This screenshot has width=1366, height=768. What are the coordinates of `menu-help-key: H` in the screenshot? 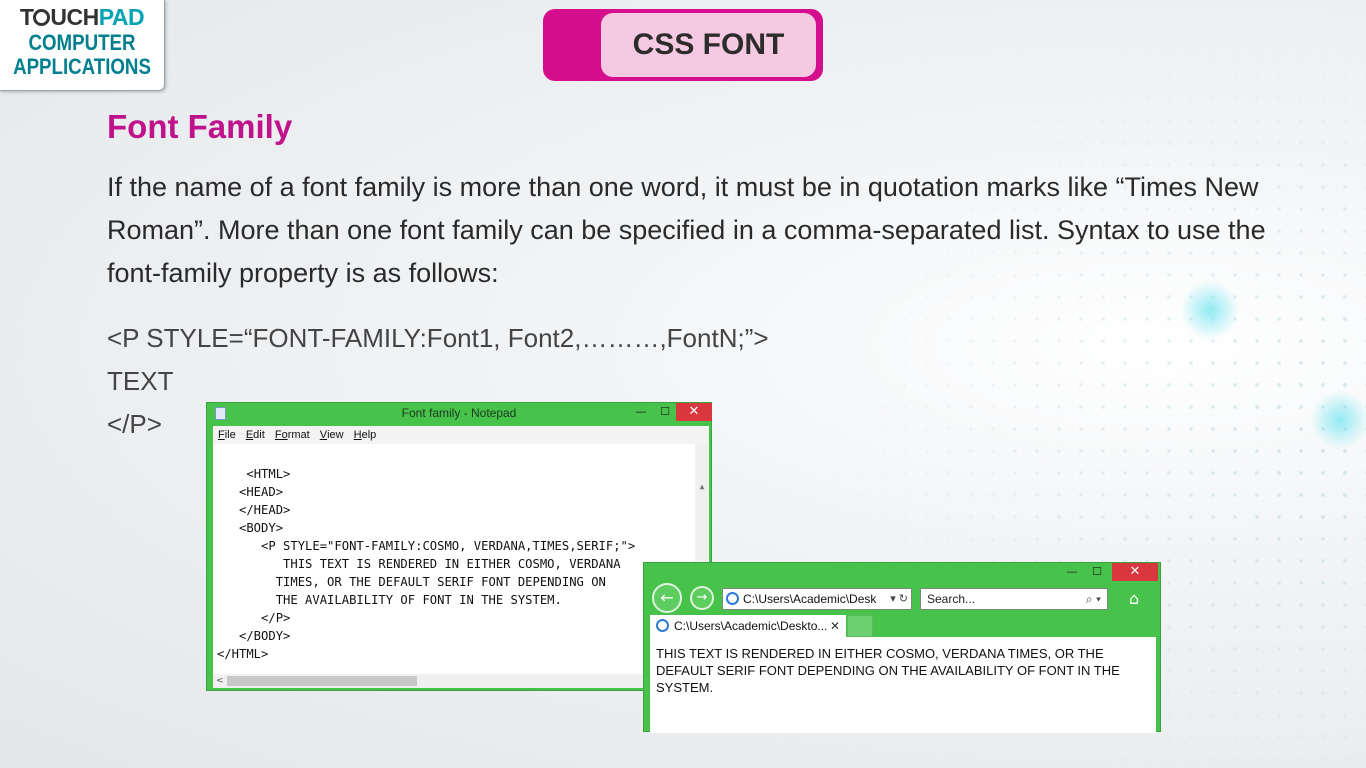 It's located at (357, 435).